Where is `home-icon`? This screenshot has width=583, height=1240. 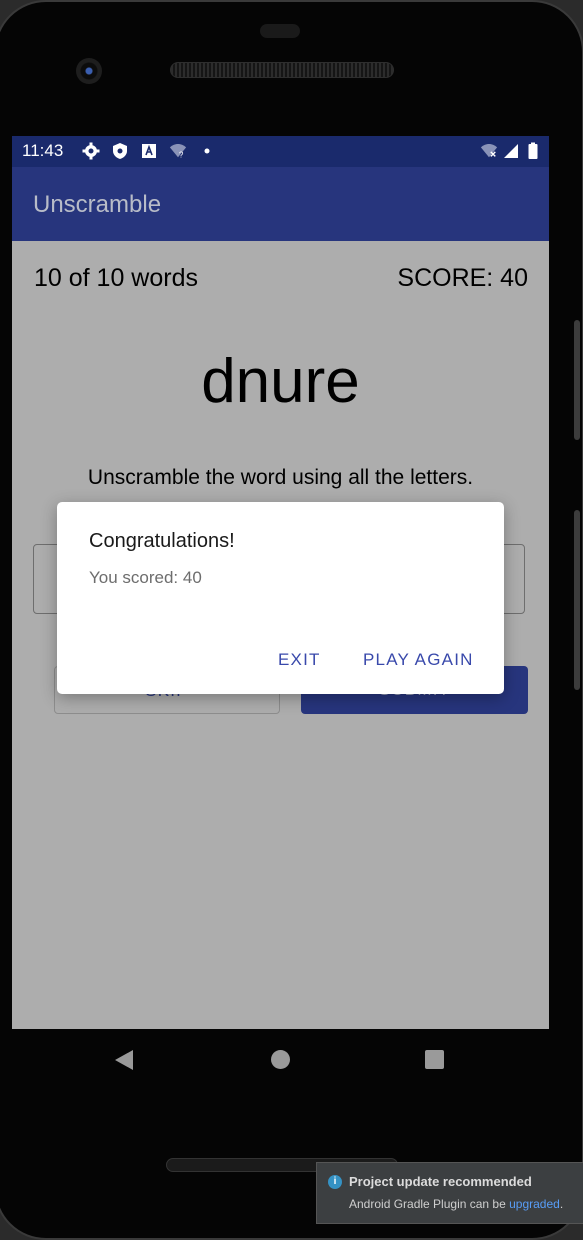 home-icon is located at coordinates (280, 1059).